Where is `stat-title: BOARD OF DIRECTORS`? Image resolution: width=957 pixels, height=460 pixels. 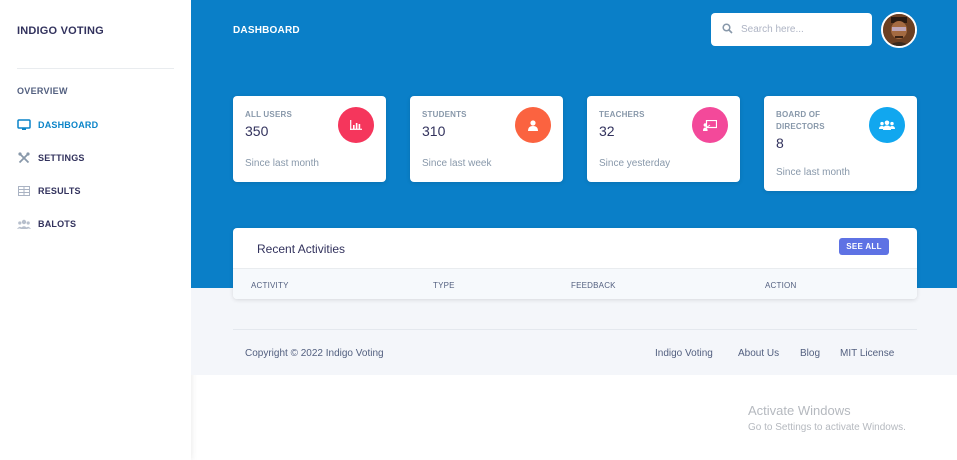
stat-title: BOARD OF DIRECTORS is located at coordinates (800, 120).